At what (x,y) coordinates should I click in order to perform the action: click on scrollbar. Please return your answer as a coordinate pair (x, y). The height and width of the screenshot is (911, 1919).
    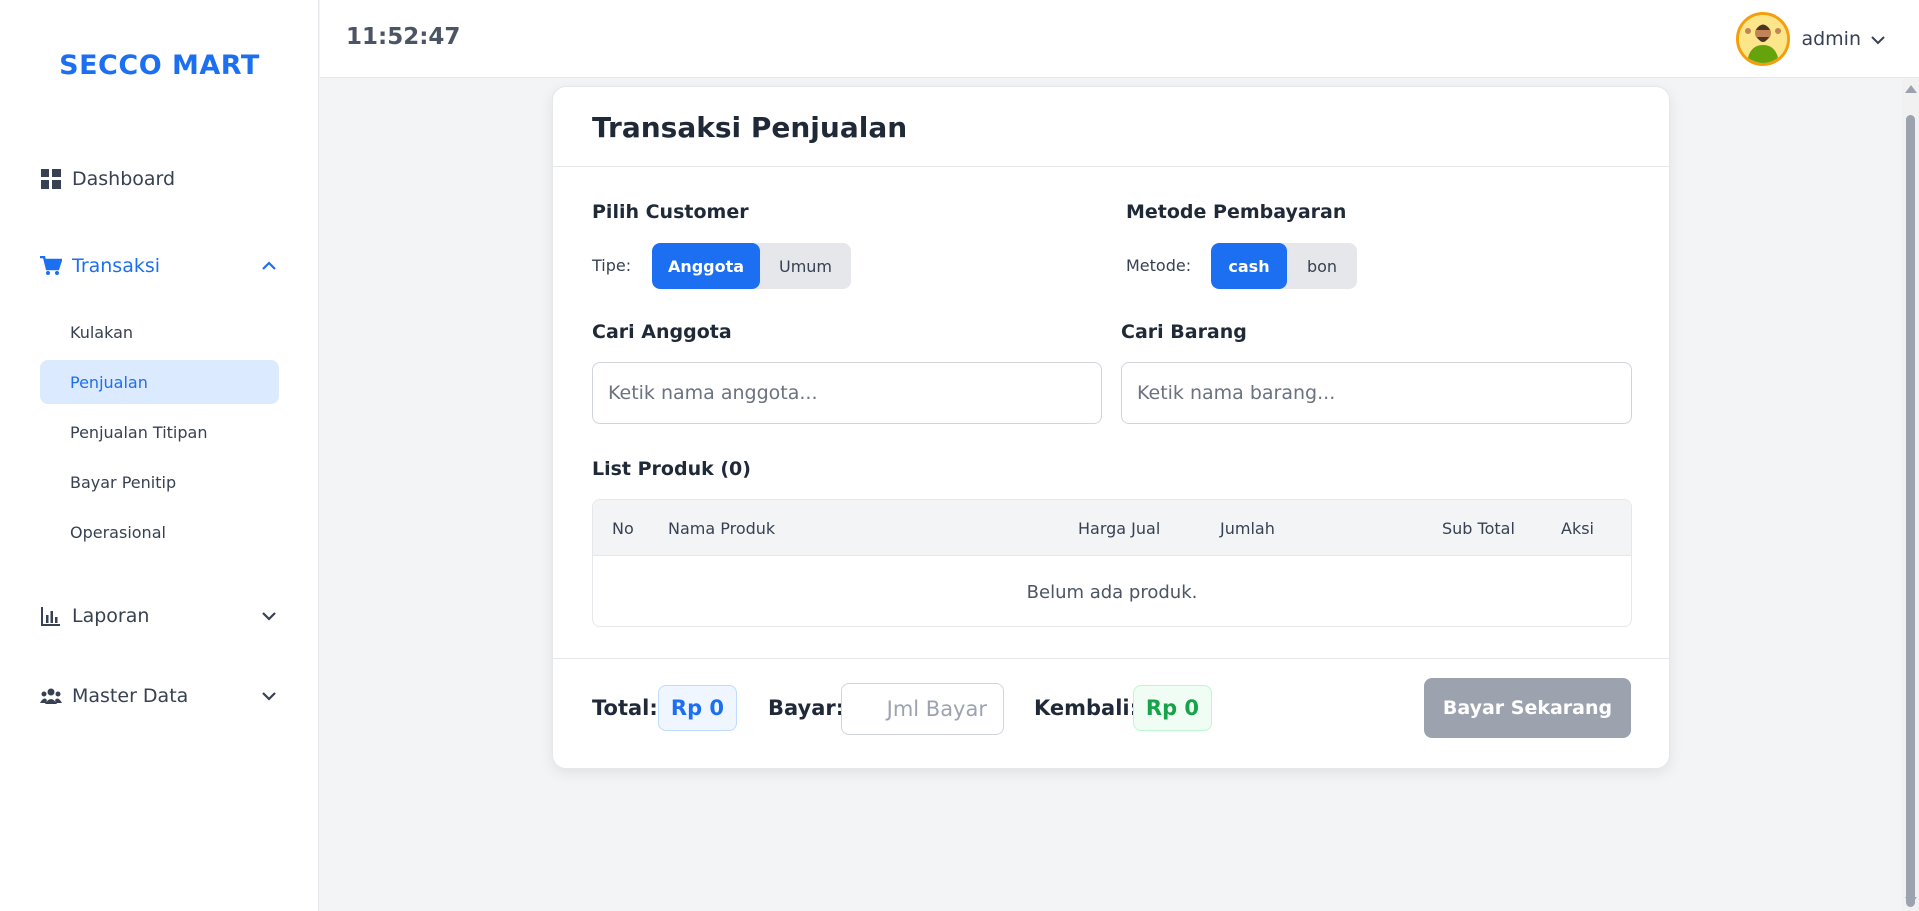
    Looking at the image, I should click on (1910, 495).